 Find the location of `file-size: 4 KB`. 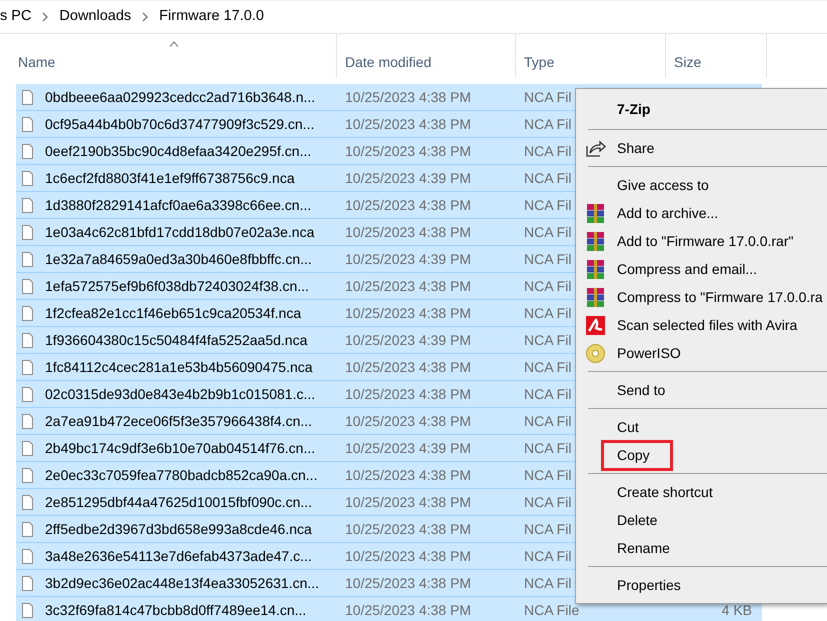

file-size: 4 KB is located at coordinates (736, 610).